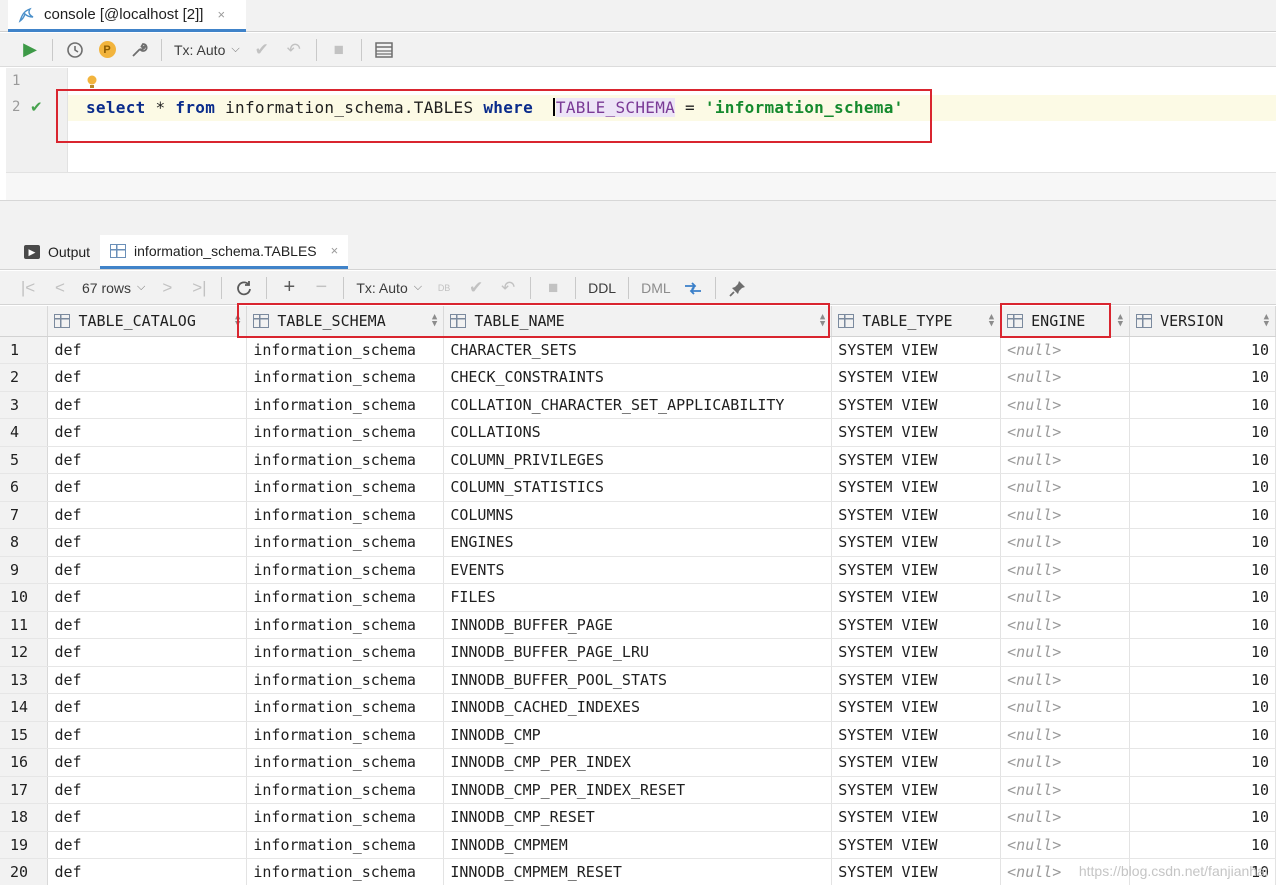  What do you see at coordinates (28, 288) in the screenshot?
I see `first-page-button: |<` at bounding box center [28, 288].